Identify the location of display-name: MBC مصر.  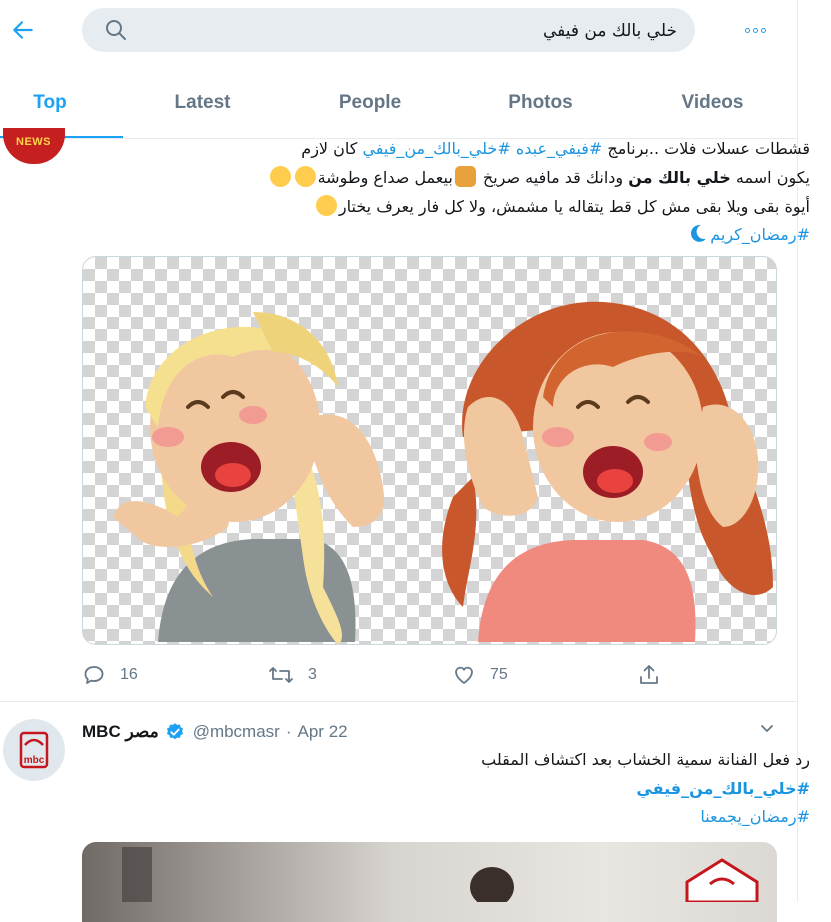
(120, 732).